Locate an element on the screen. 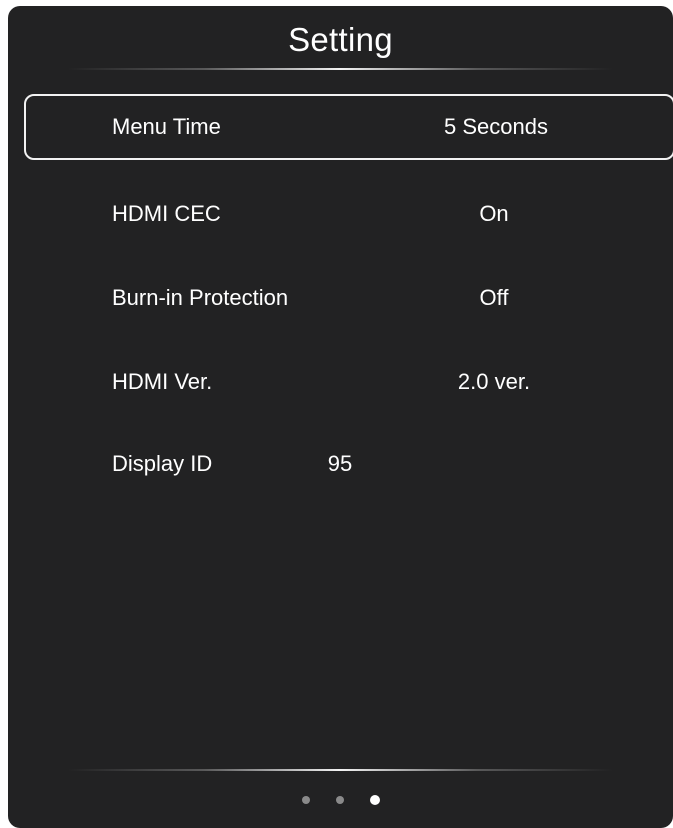  menu-item-label: Display ID is located at coordinates (162, 463).